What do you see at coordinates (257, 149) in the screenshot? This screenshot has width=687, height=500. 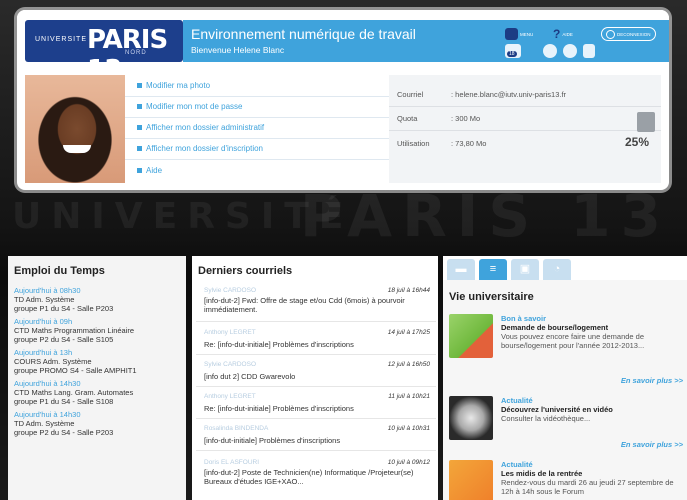 I see `link-registration-file: Afficher mon dossier d'inscription` at bounding box center [257, 149].